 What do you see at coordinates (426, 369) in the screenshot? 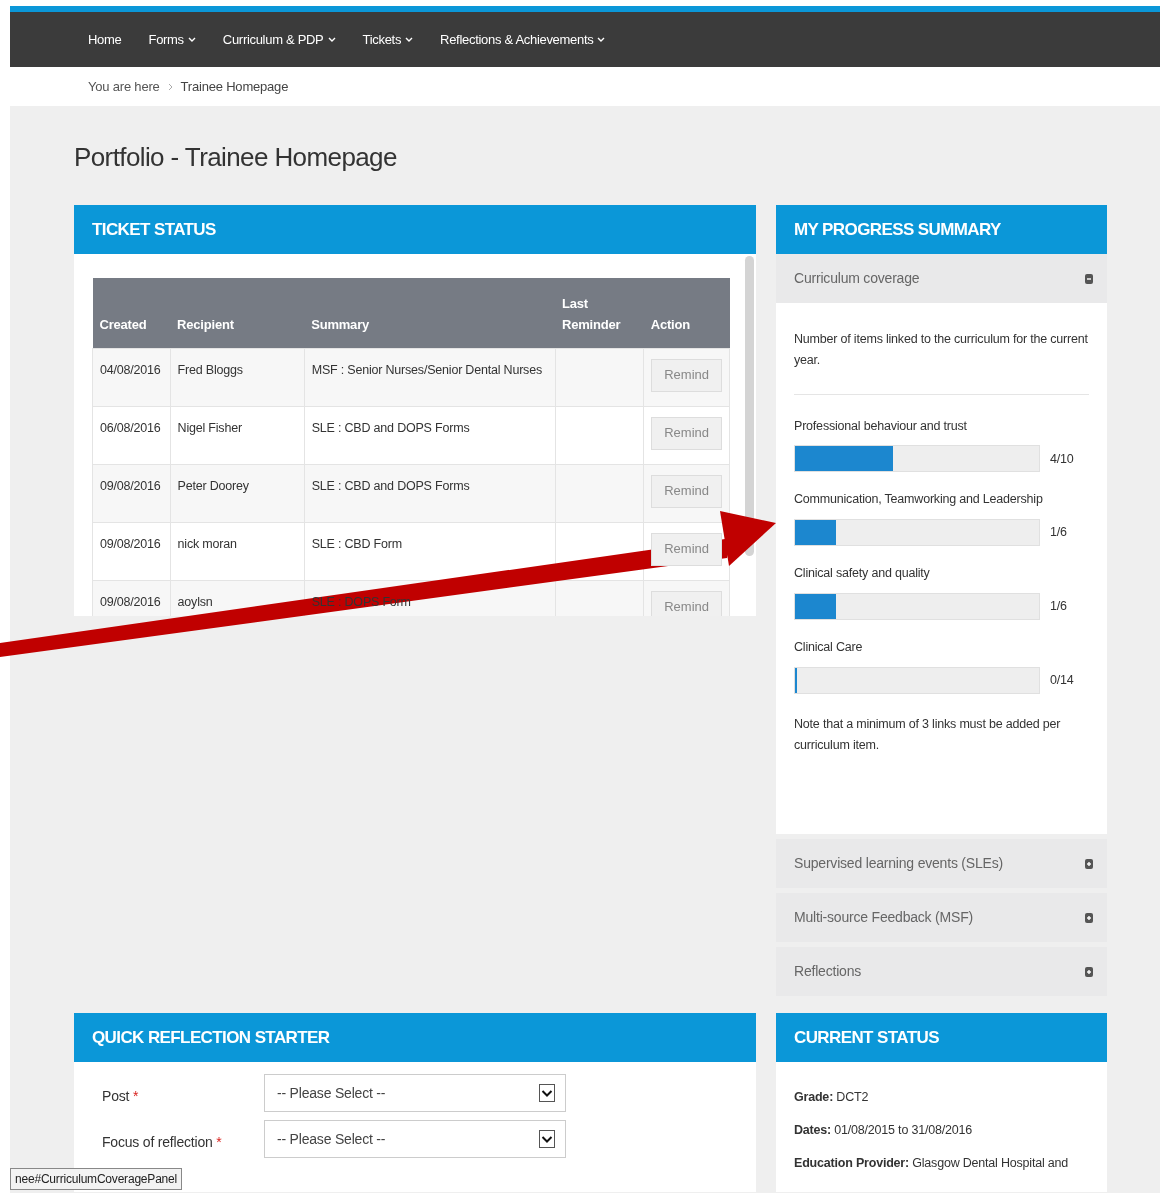
I see `table-cell: MSF : Senior Nurses/Senior Dental Nurses` at bounding box center [426, 369].